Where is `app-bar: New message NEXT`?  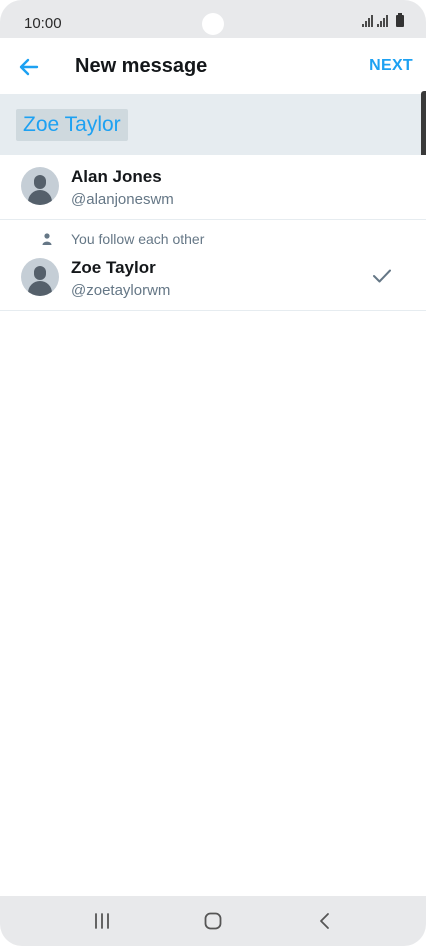 app-bar: New message NEXT is located at coordinates (213, 66).